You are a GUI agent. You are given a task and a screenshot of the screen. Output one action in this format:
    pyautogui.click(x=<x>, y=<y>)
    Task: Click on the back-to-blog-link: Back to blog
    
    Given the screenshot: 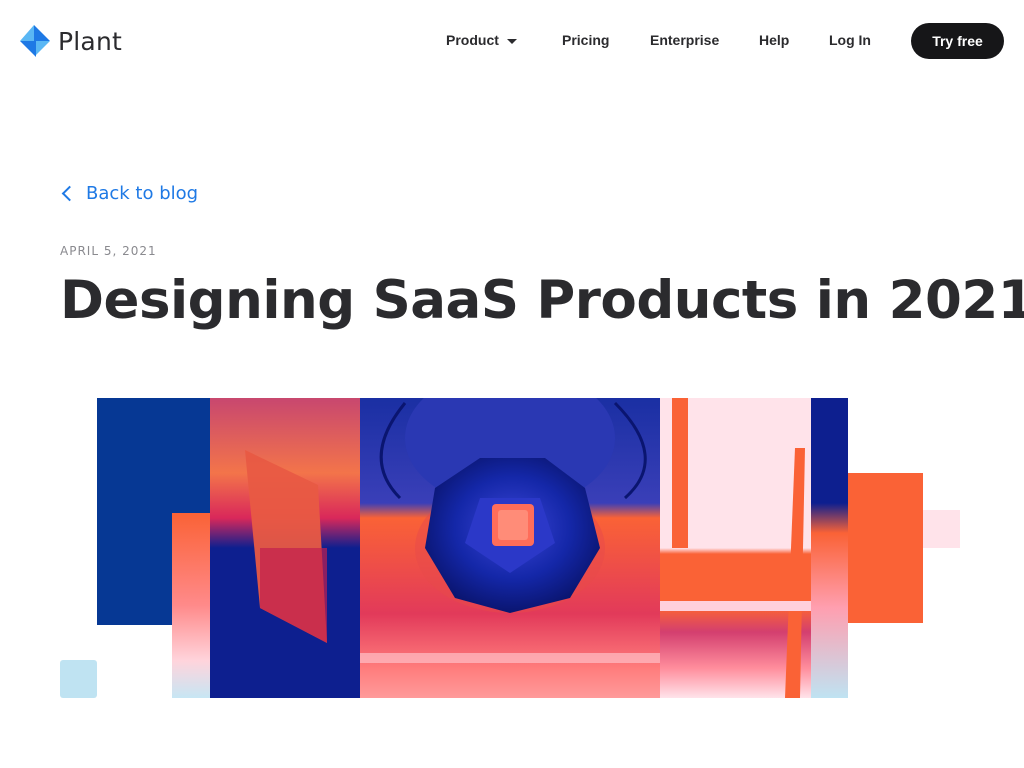 What is the action you would take?
    pyautogui.click(x=129, y=193)
    